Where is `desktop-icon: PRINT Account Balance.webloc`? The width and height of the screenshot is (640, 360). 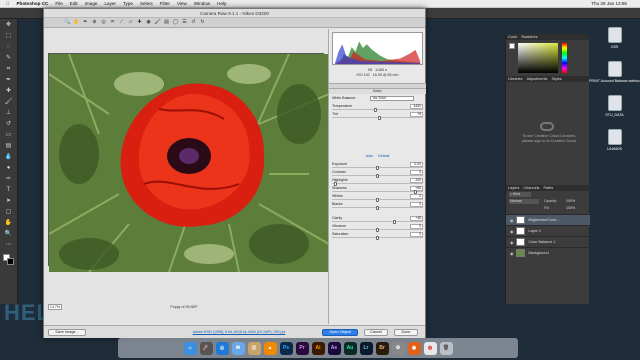 desktop-icon: PRINT Account Balance.webloc is located at coordinates (614, 72).